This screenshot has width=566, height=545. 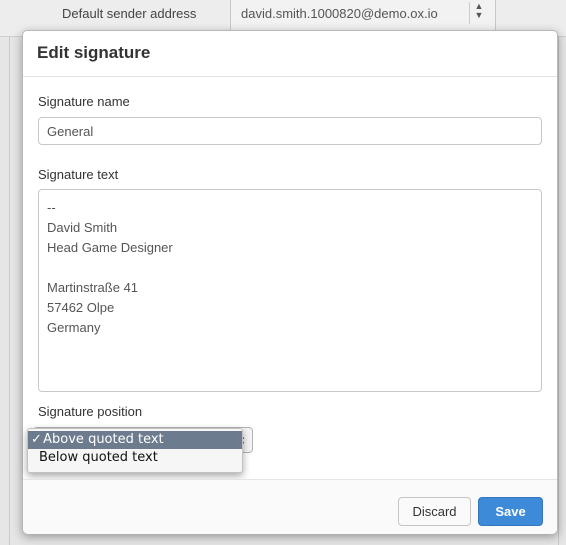 I want to click on option-above-quoted-text: ✓ Above quoted text, so click(x=135, y=440).